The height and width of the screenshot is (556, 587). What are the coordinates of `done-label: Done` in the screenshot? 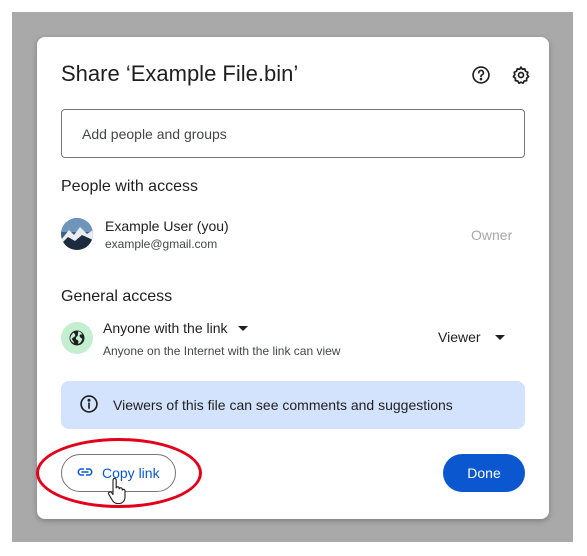 It's located at (484, 473).